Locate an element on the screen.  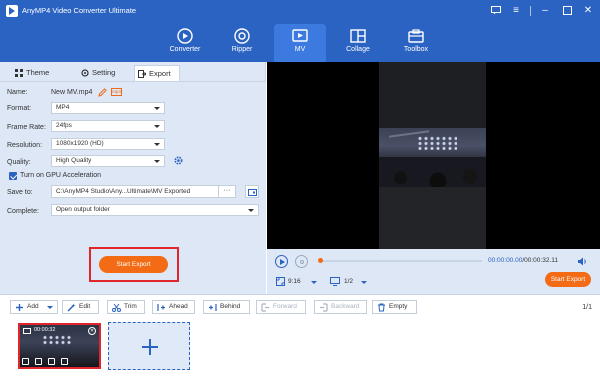
menu-icon: ≡ is located at coordinates (516, 11).